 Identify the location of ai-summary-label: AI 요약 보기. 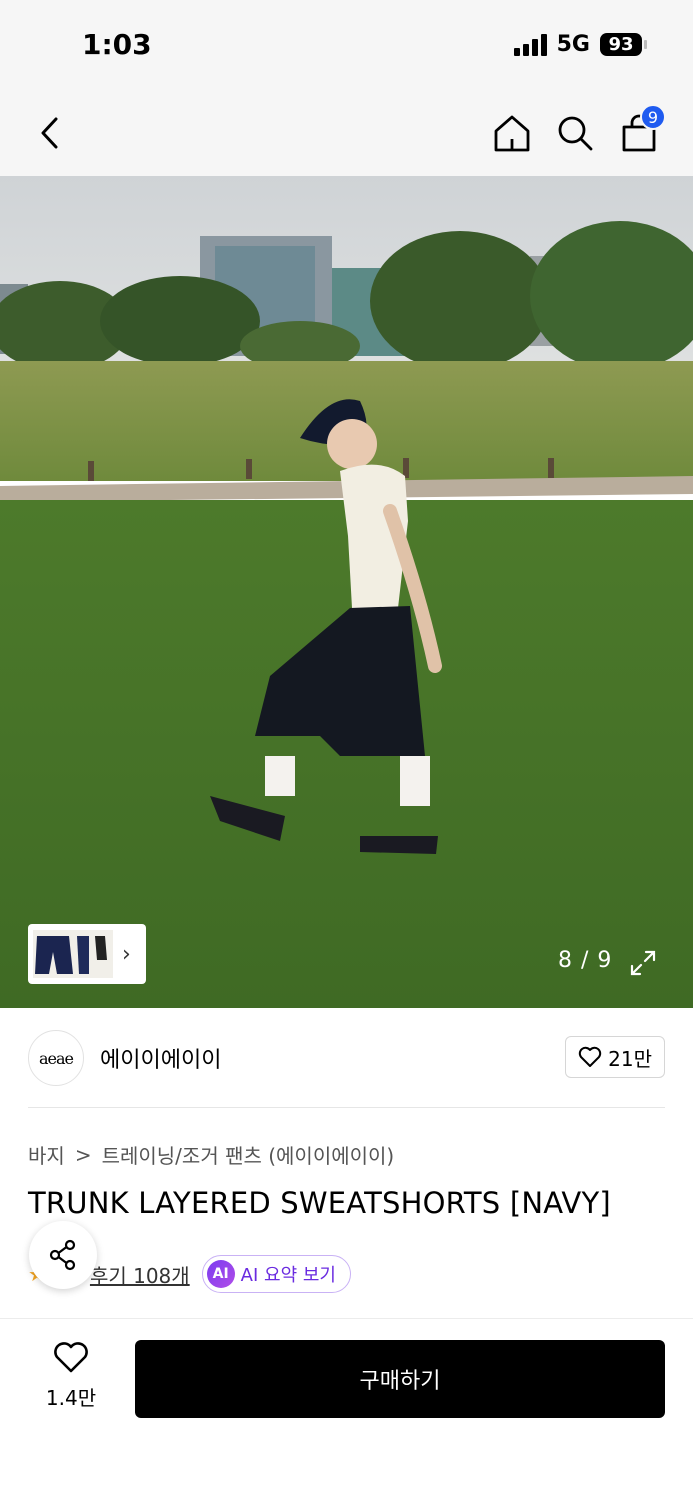
(288, 1275).